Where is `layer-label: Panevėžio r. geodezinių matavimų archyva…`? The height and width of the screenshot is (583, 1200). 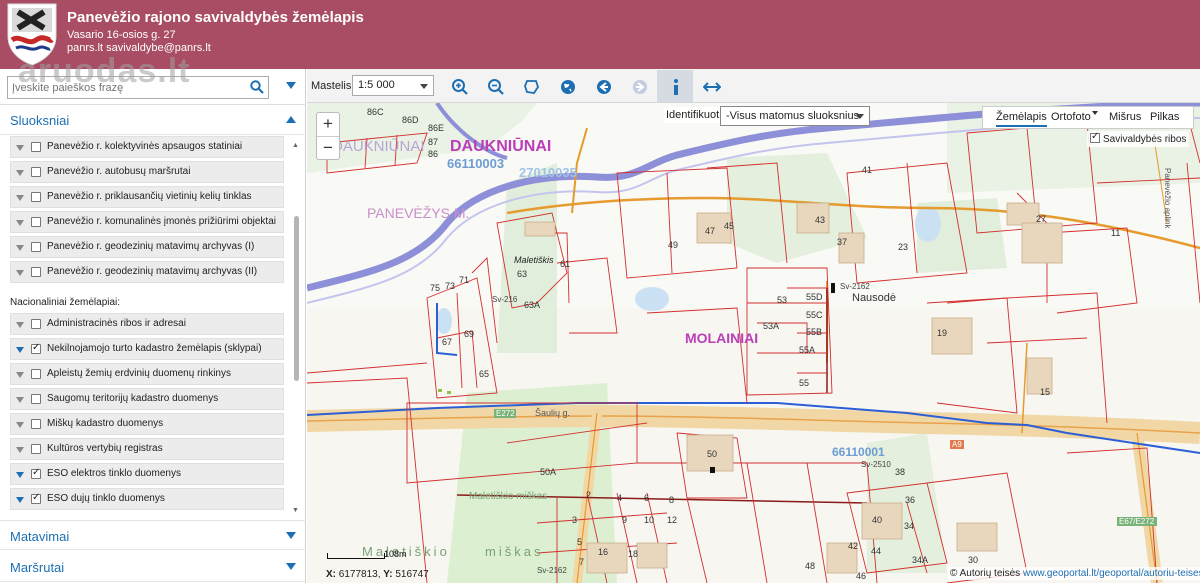
layer-label: Panevėžio r. geodezinių matavimų archyva… is located at coordinates (151, 246).